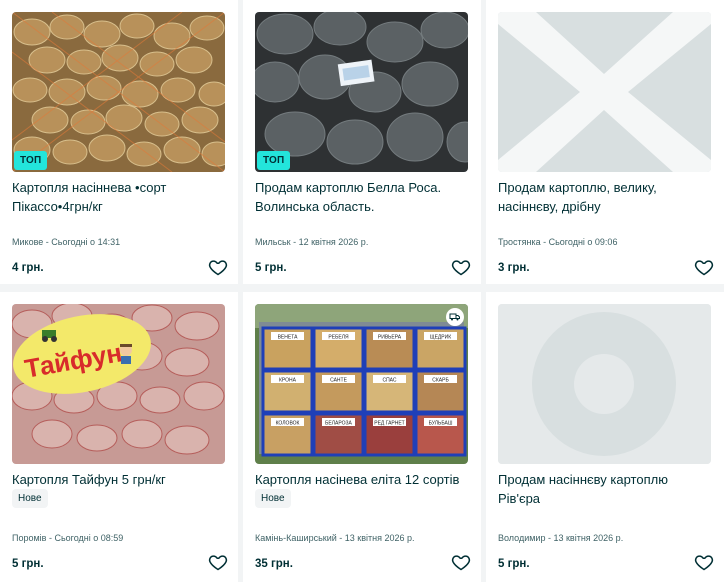 This screenshot has width=724, height=582. Describe the element at coordinates (360, 479) in the screenshot. I see `listing-title: Картопля насінева еліта 12 сортів` at that location.